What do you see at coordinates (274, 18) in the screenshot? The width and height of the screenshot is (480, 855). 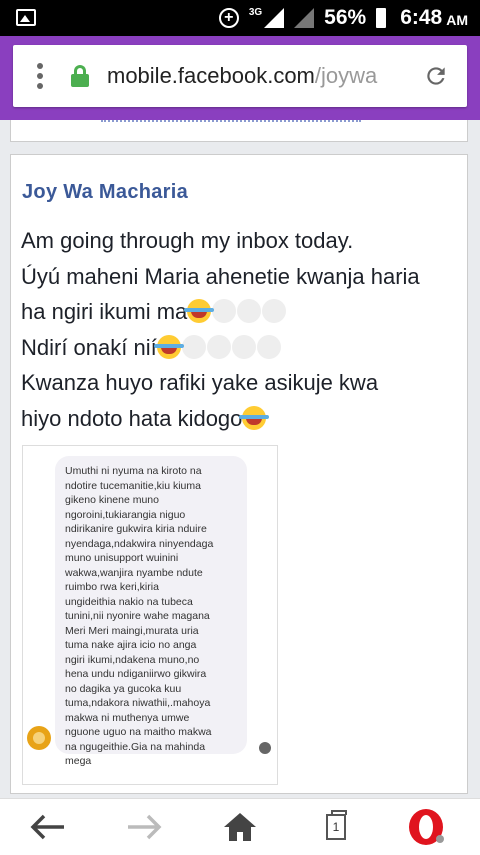 I see `signal-icon` at bounding box center [274, 18].